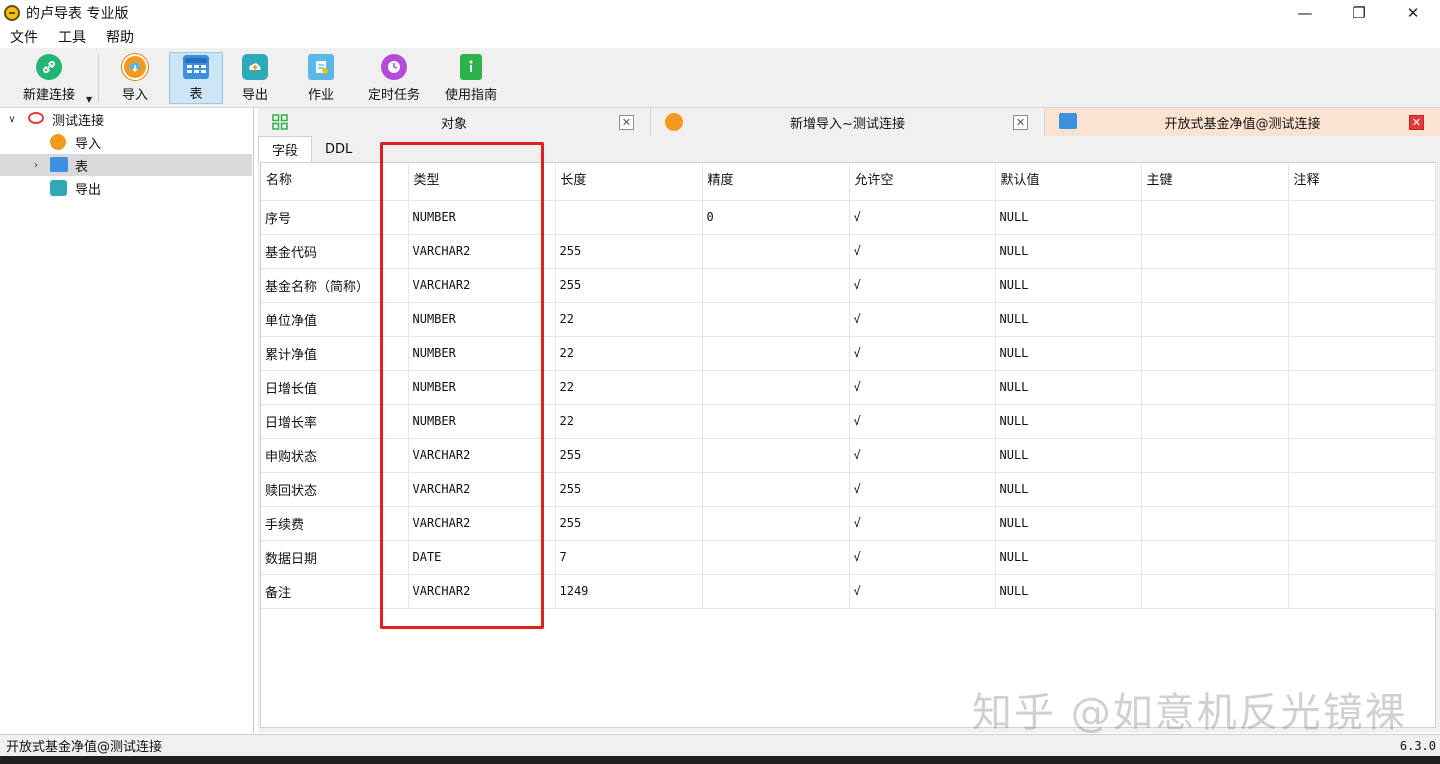  What do you see at coordinates (776, 182) in the screenshot?
I see `column-header-precision: 精度` at bounding box center [776, 182].